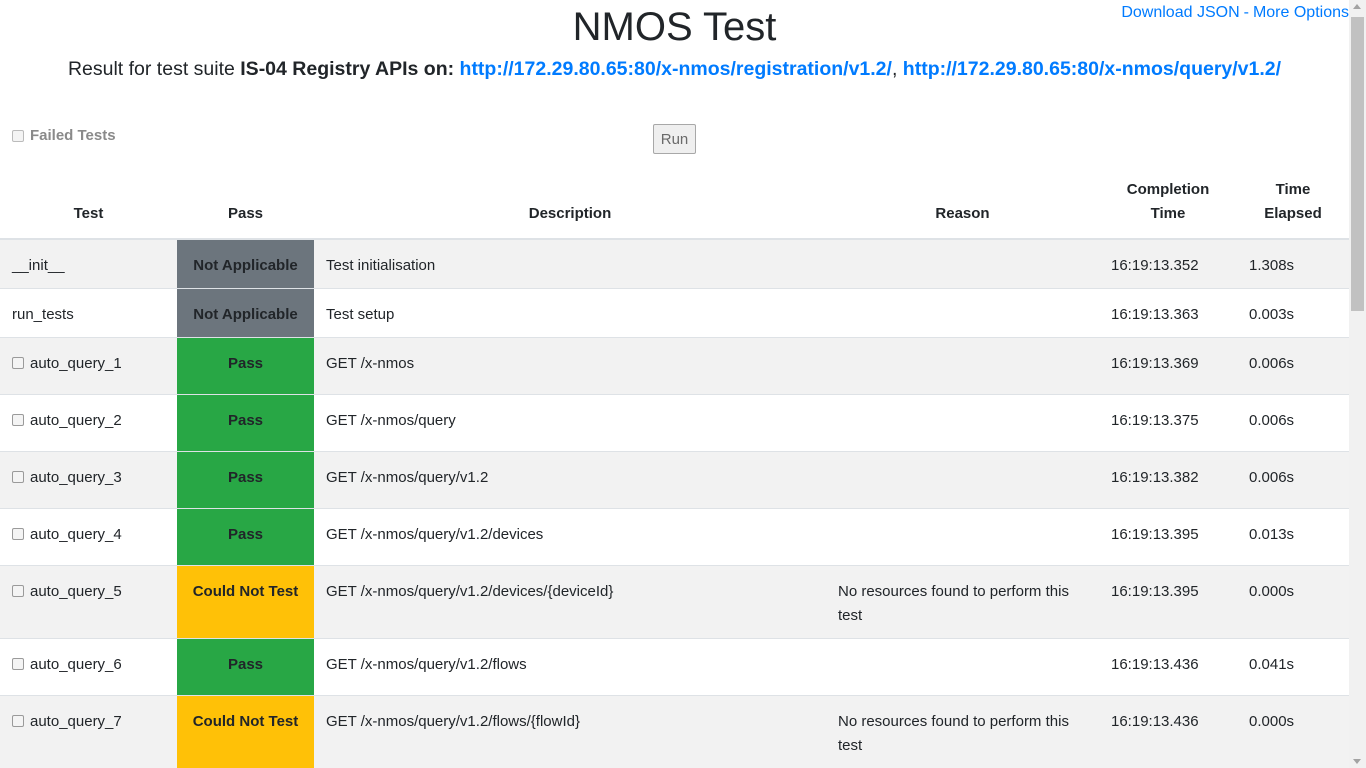 The height and width of the screenshot is (768, 1366). Describe the element at coordinates (76, 477) in the screenshot. I see `test-name: auto_query_3` at that location.